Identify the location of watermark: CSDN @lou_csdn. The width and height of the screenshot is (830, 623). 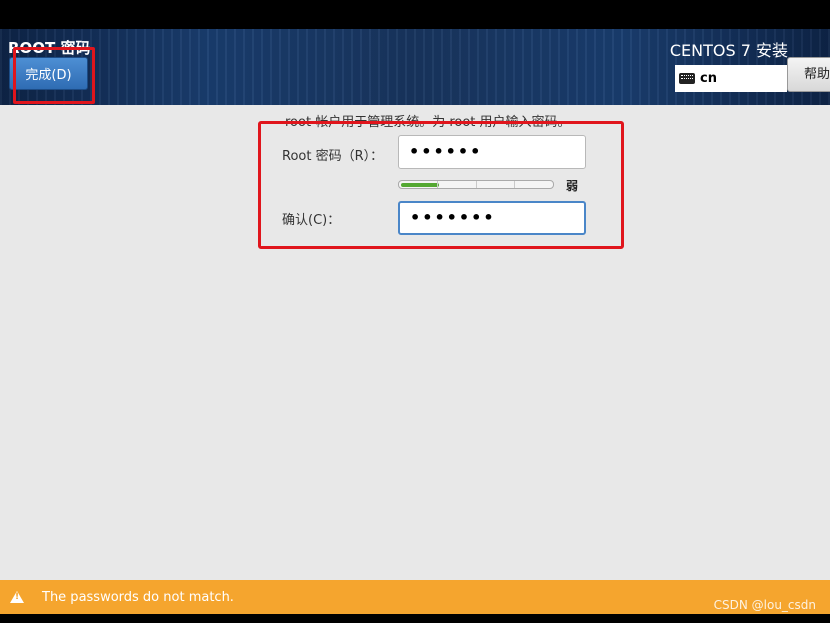
(764, 605).